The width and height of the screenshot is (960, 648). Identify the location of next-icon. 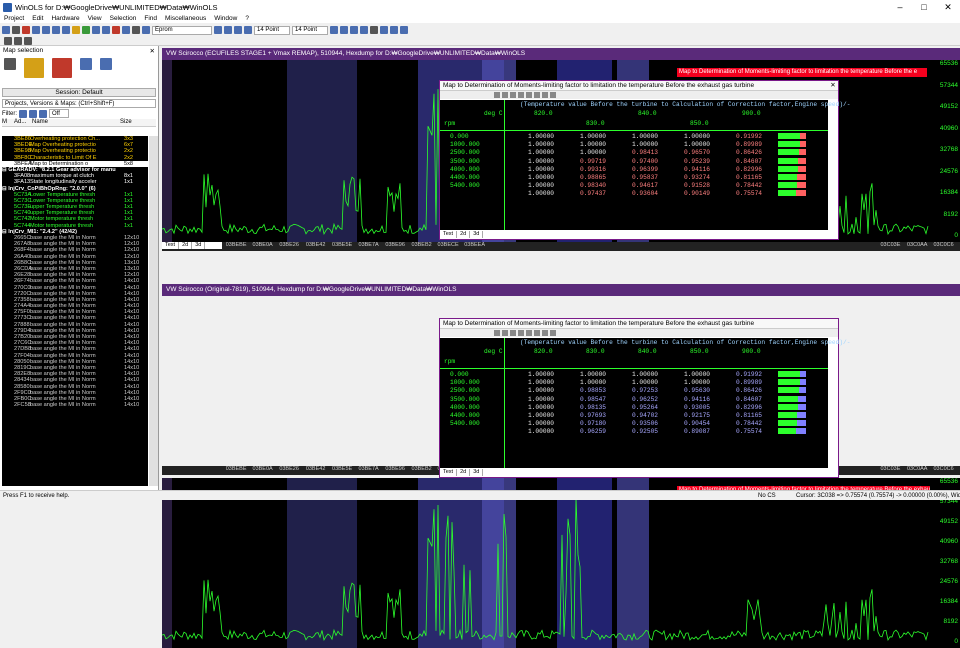
(56, 30).